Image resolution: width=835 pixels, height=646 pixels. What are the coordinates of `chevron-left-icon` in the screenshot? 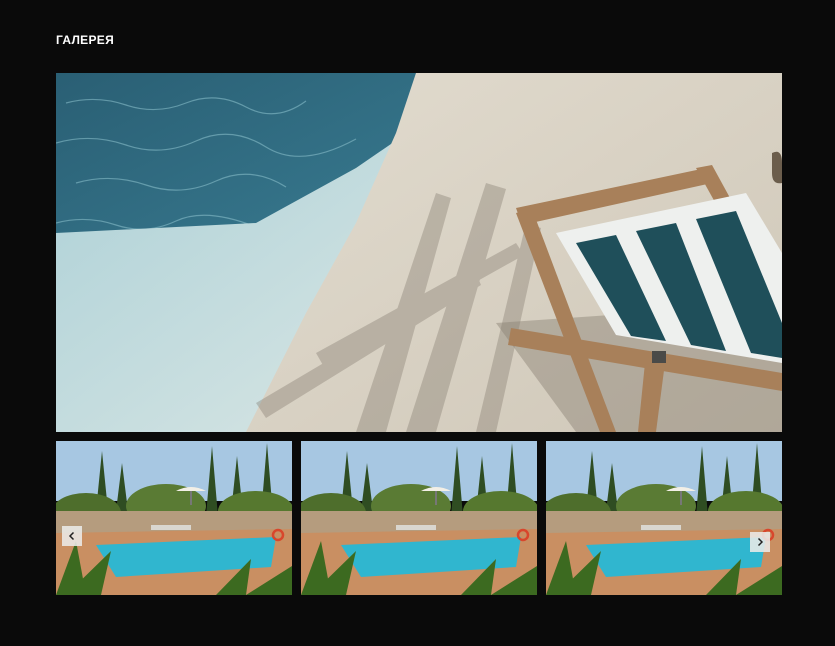 It's located at (71, 536).